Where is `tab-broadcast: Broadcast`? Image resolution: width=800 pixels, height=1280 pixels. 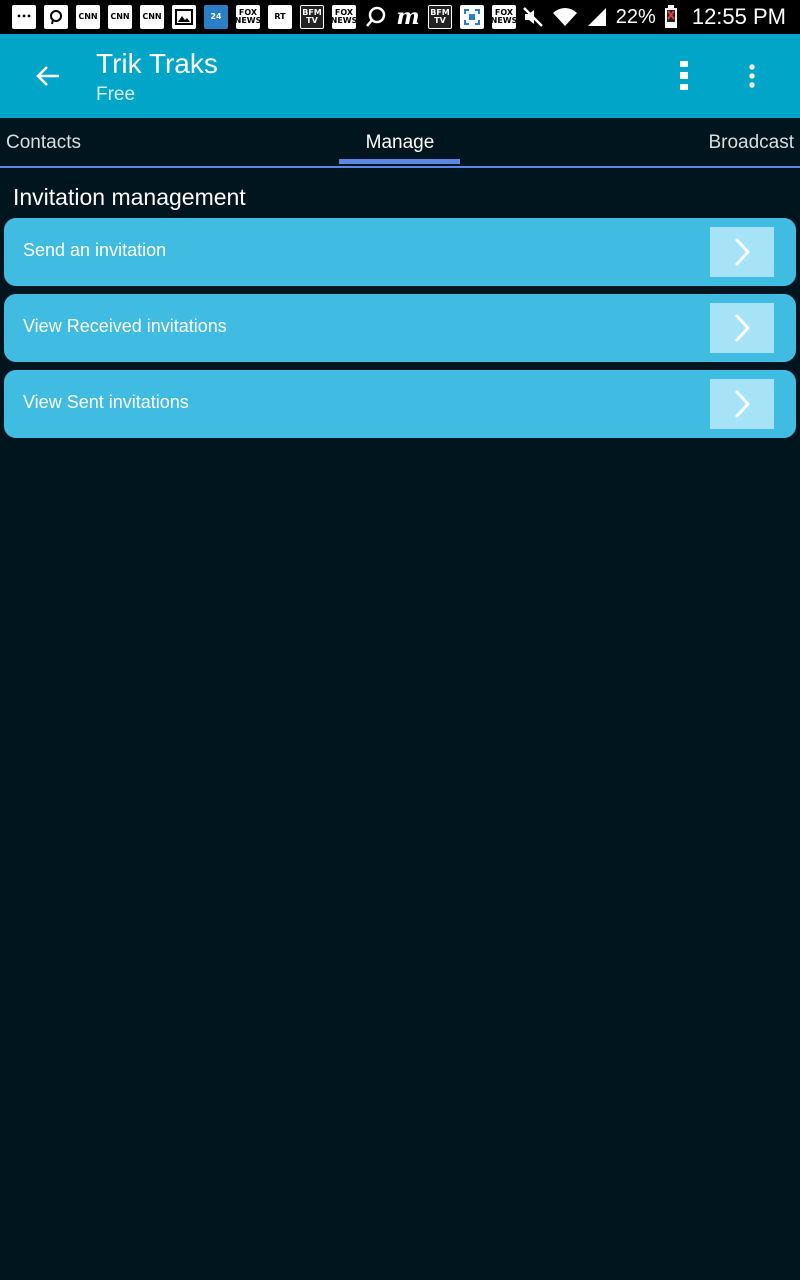
tab-broadcast: Broadcast is located at coordinates (751, 143).